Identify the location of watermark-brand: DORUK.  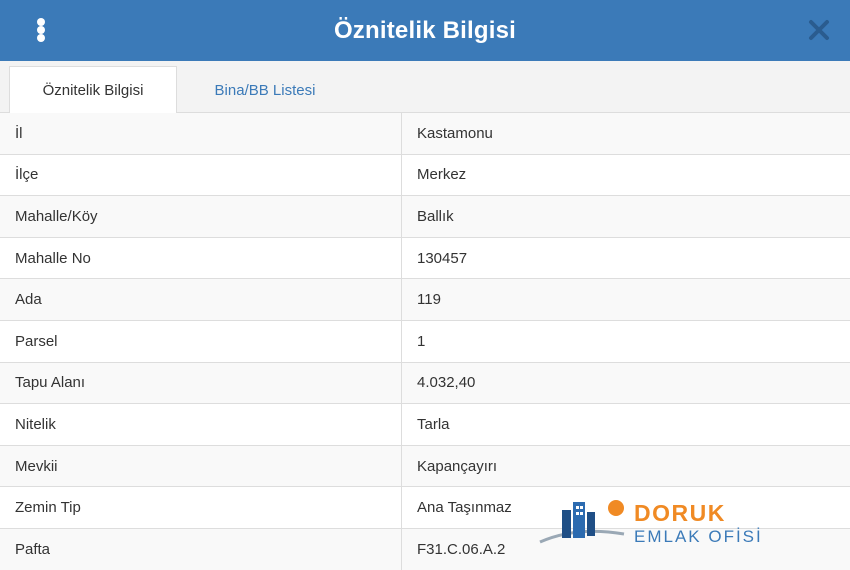
(680, 512).